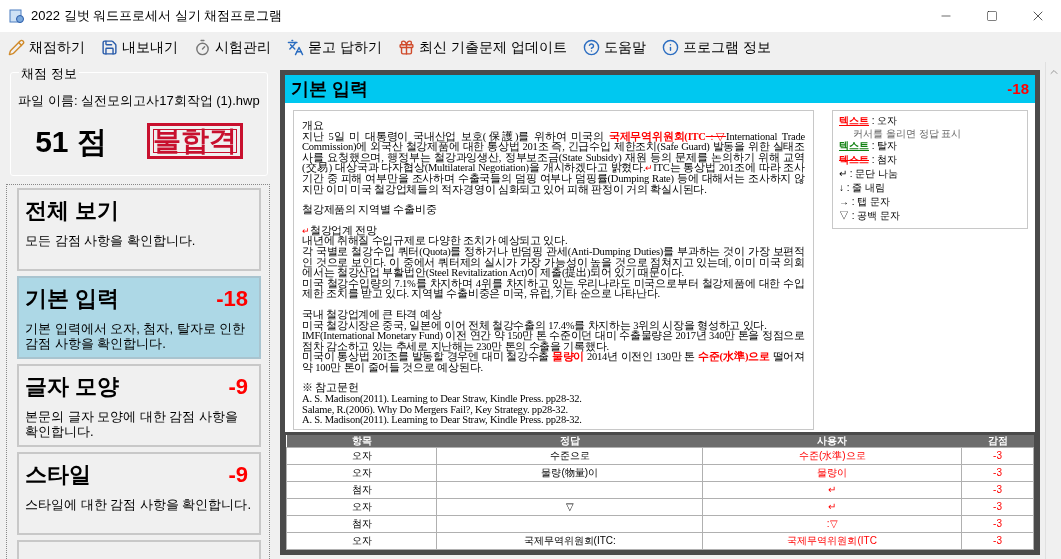 The width and height of the screenshot is (1061, 559). Describe the element at coordinates (132, 424) in the screenshot. I see `category-description: 본문의 글자 모양에 대한 감점 사항을 확인합니다.` at that location.